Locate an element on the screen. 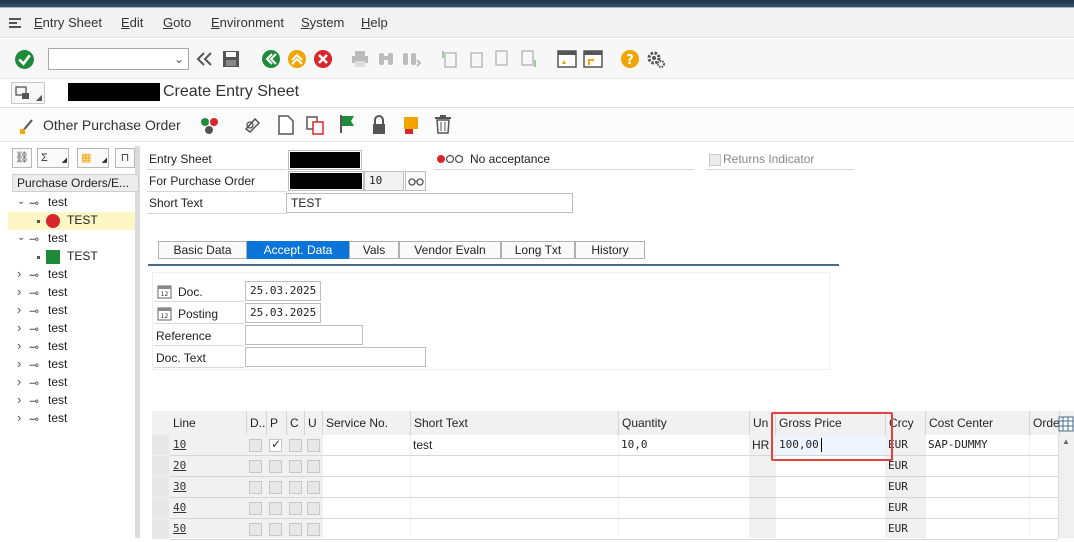  settings-gear-icon is located at coordinates (656, 59).